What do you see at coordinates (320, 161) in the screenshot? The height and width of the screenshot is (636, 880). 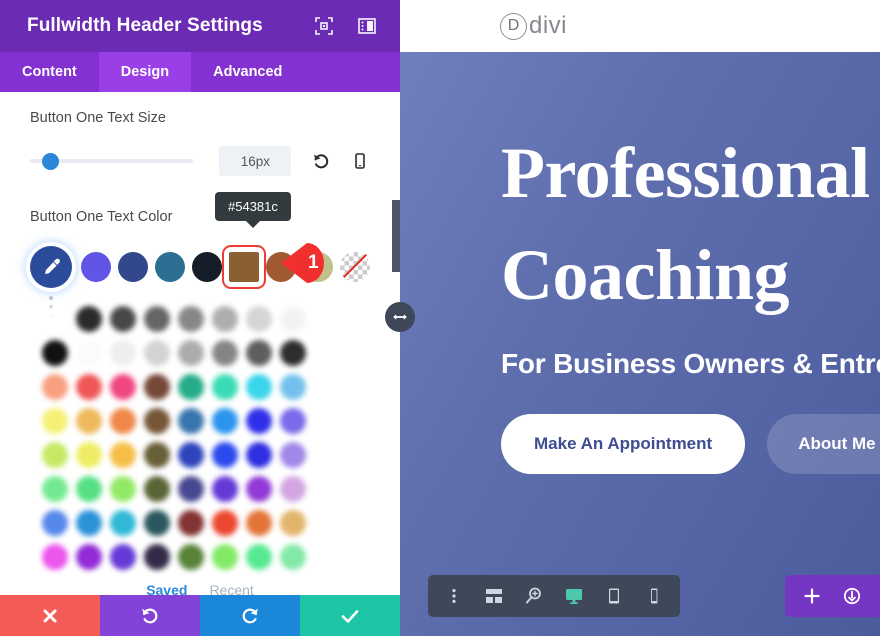 I see `undo-icon` at bounding box center [320, 161].